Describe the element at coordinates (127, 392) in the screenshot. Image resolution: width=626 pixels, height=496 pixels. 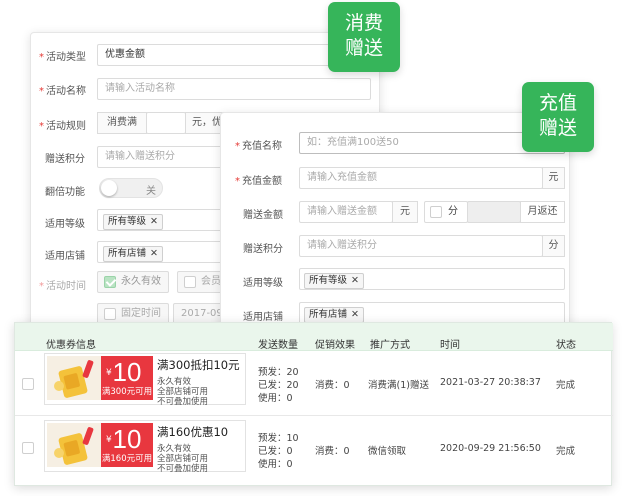
I see `coupon-threshold: 满300元可用` at that location.